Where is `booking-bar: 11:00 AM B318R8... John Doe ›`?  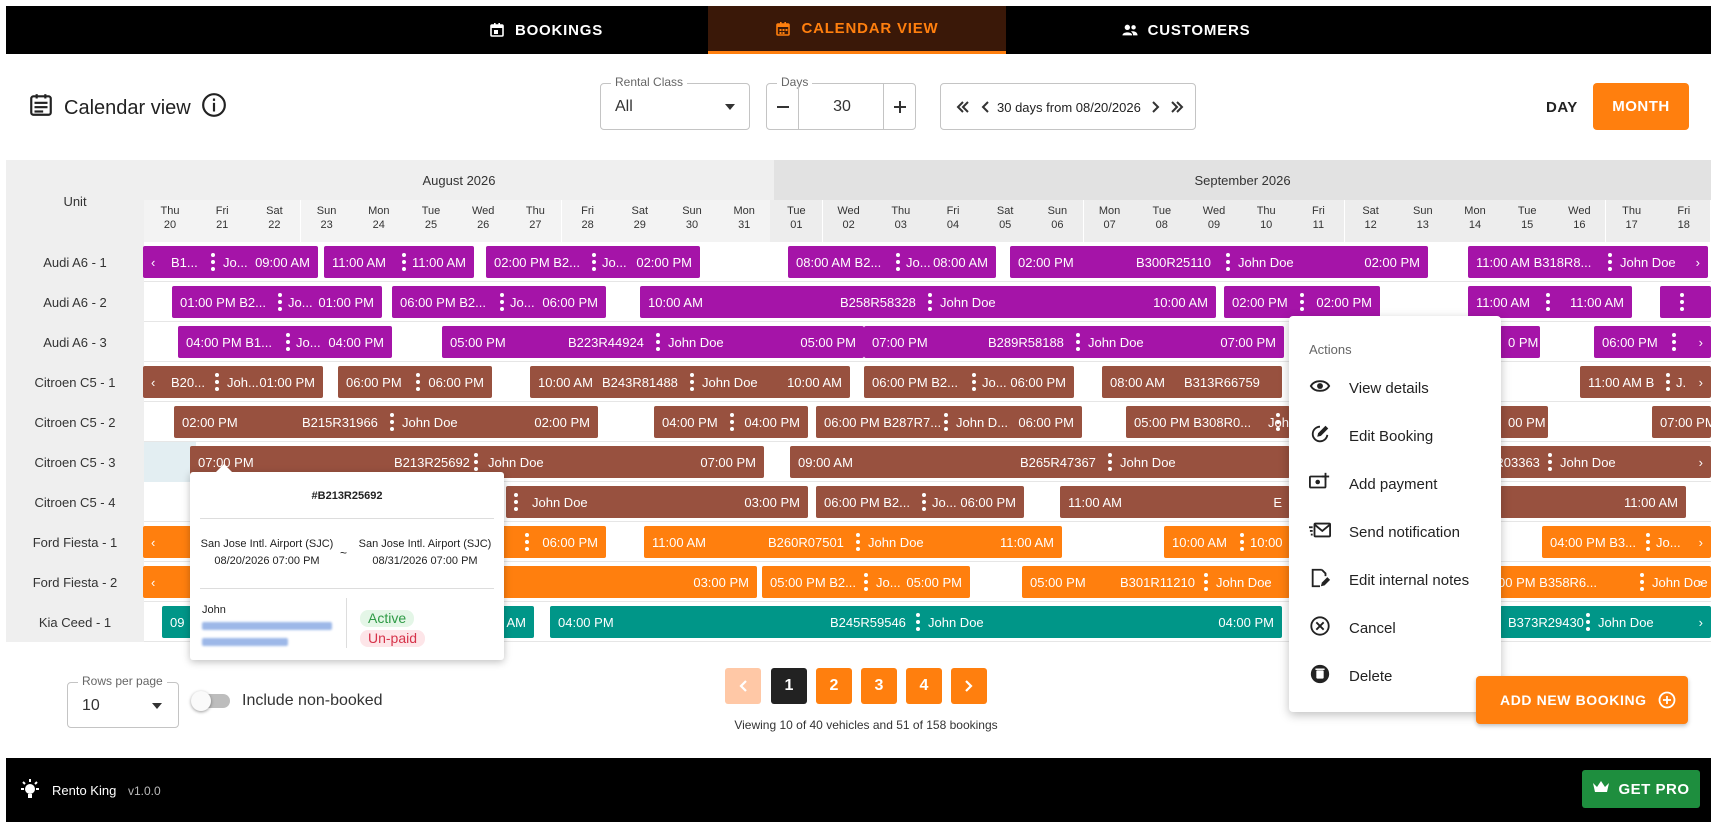 booking-bar: 11:00 AM B318R8... John Doe › is located at coordinates (1588, 262).